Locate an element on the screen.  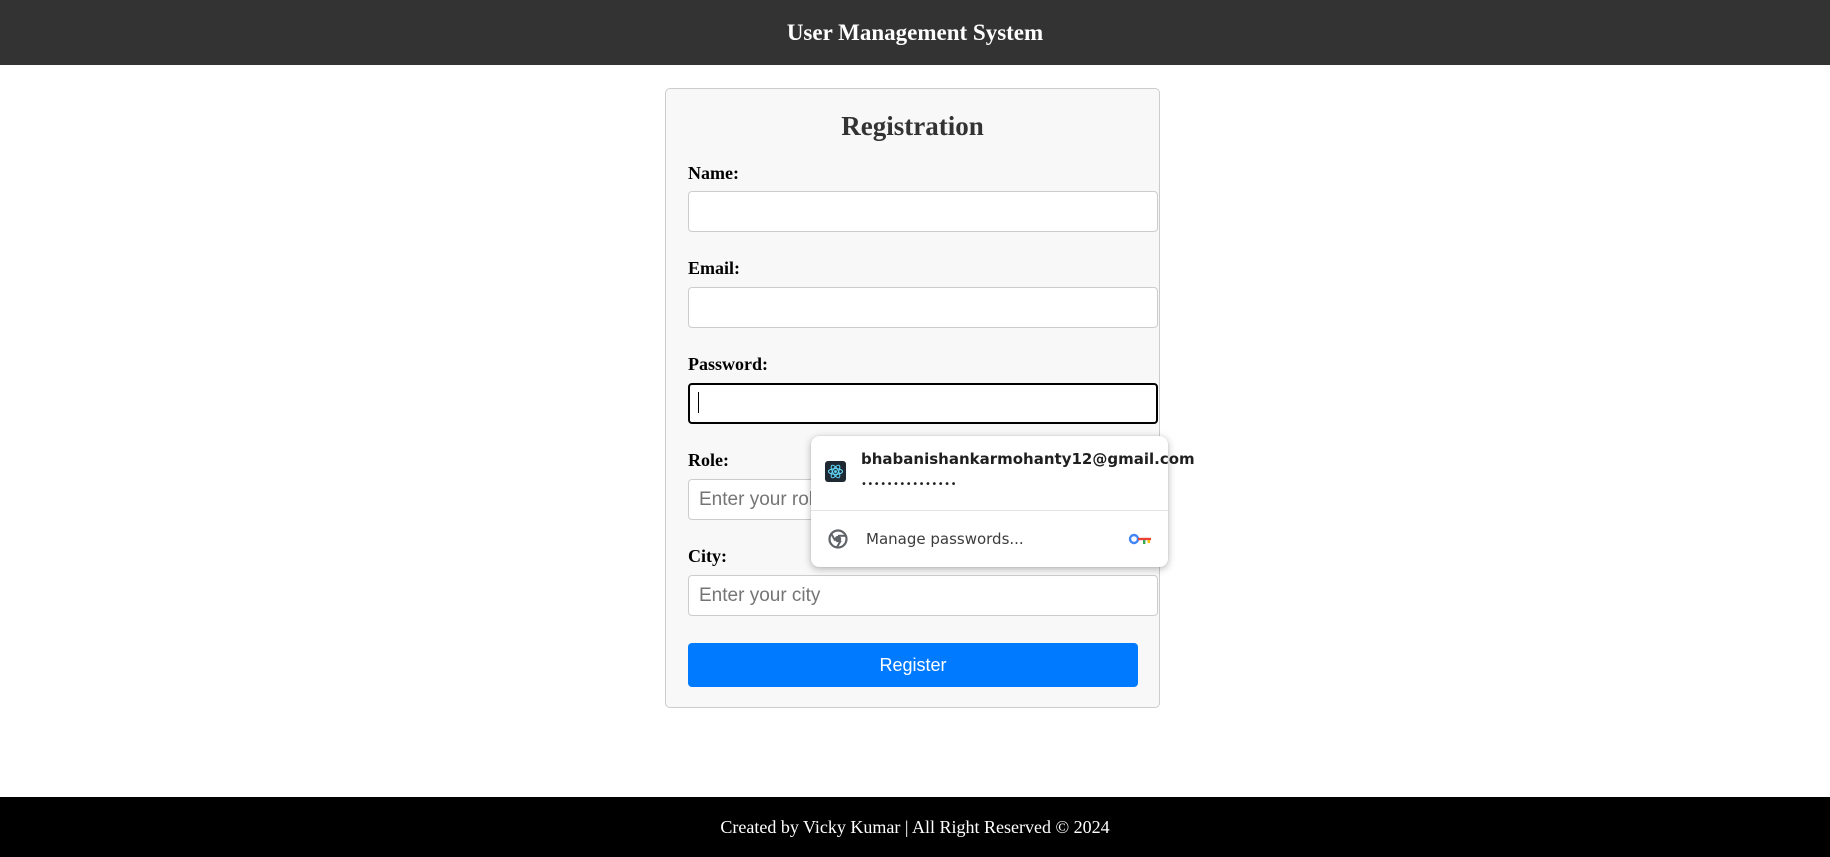
form-title: Registration is located at coordinates (912, 126).